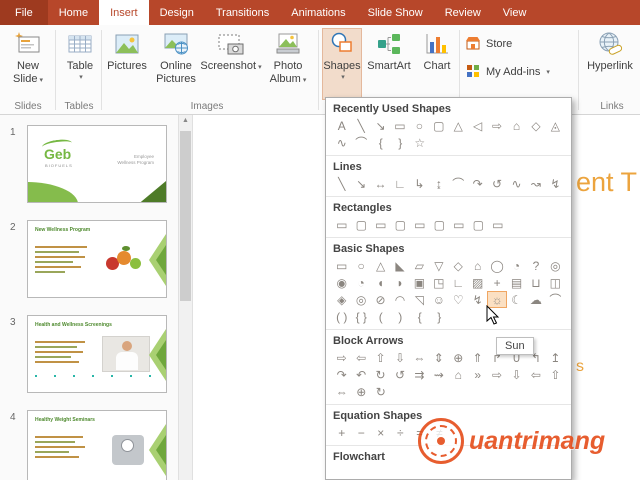  Describe the element at coordinates (420, 142) in the screenshot. I see `shape-cell: ☆` at that location.